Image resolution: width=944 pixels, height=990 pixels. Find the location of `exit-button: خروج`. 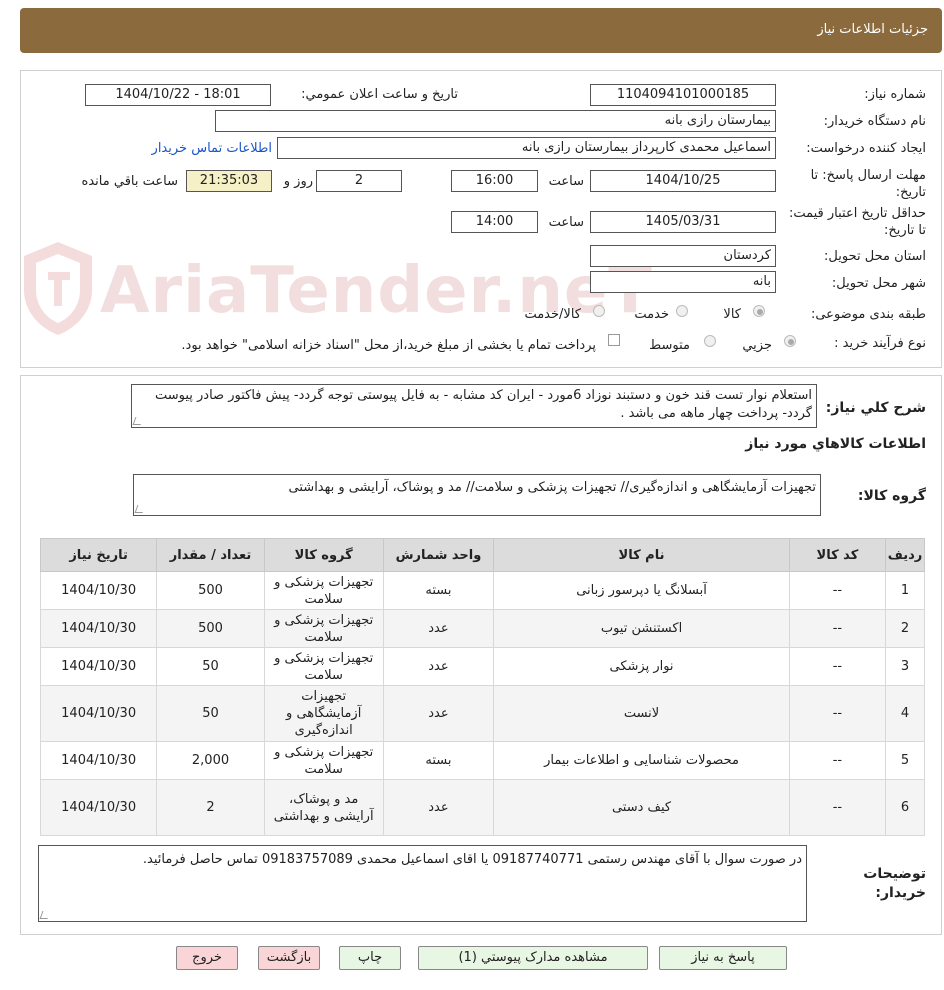

exit-button: خروج is located at coordinates (207, 958).